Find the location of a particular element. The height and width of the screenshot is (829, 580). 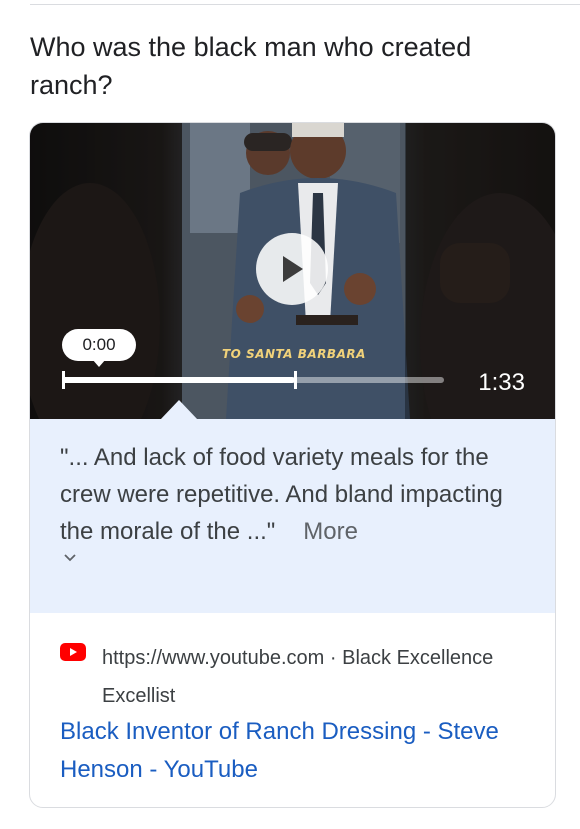

play-button is located at coordinates (292, 269).